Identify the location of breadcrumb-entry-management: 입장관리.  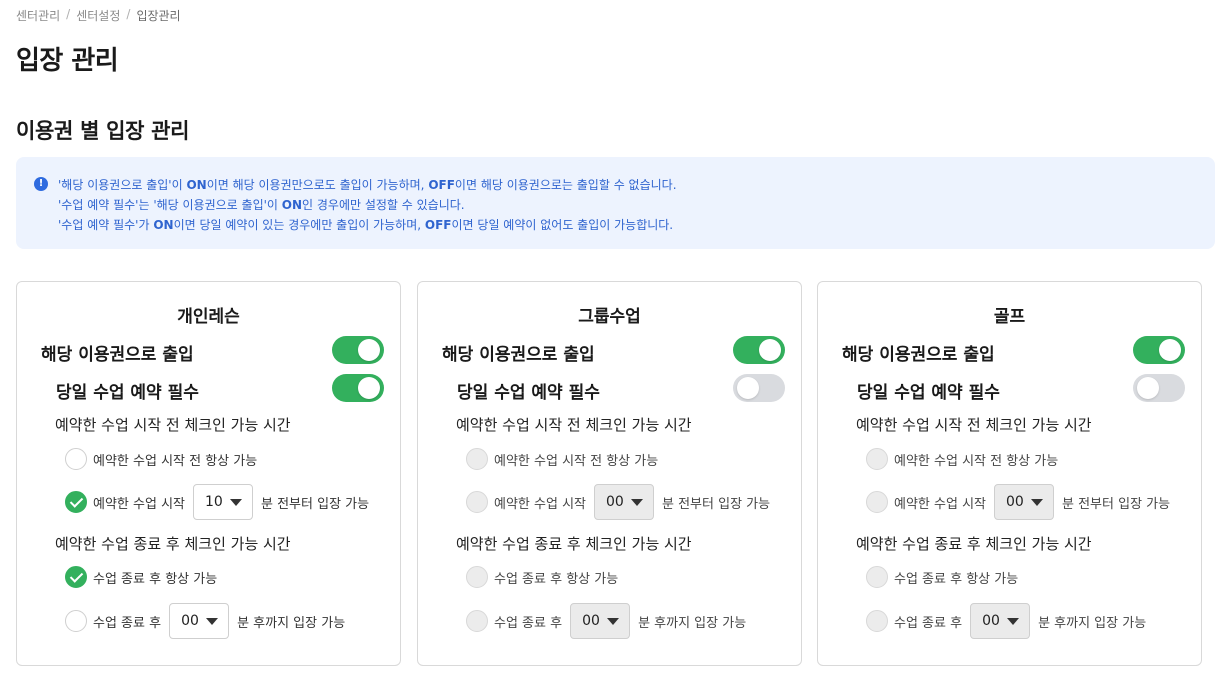
(158, 16).